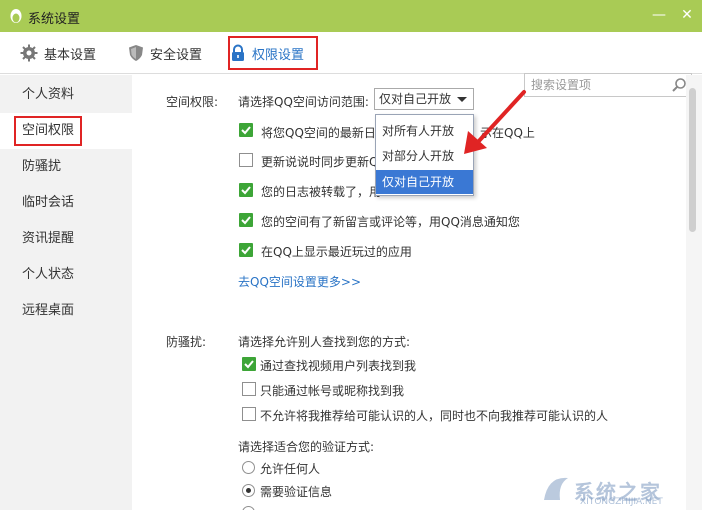  What do you see at coordinates (324, 342) in the screenshot?
I see `find-prompt: 请选择允许别人查找到您的方式:` at bounding box center [324, 342].